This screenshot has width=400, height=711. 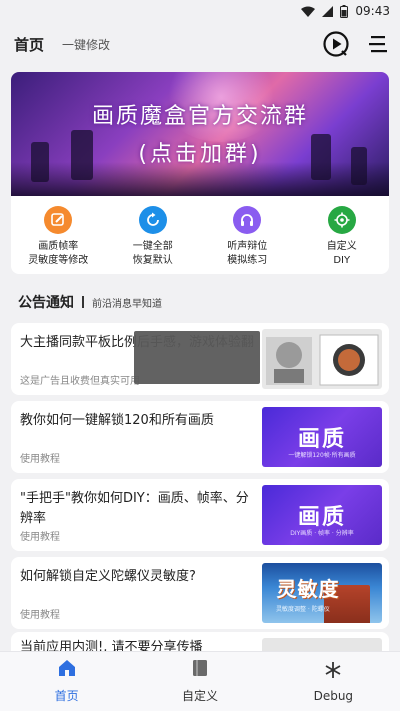 What do you see at coordinates (66, 681) in the screenshot?
I see `nav-home: 首页` at bounding box center [66, 681].